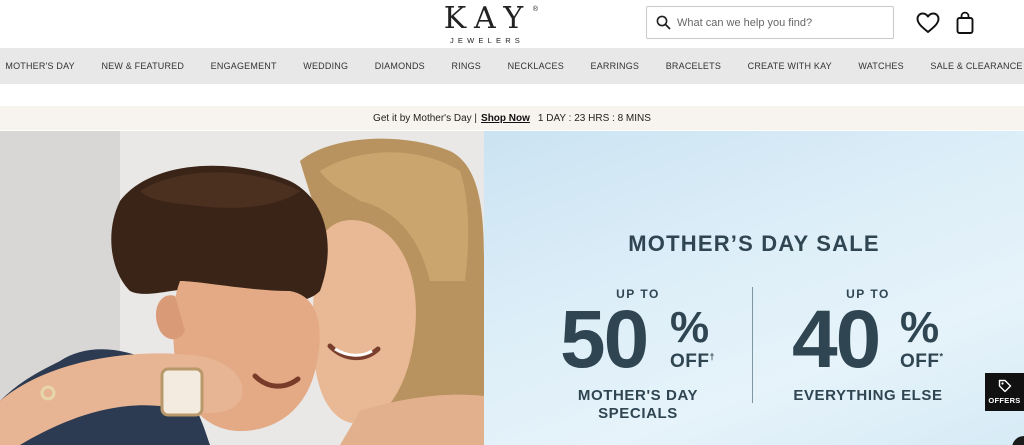 This screenshot has width=1024, height=445. Describe the element at coordinates (941, 356) in the screenshot. I see `offer-footnote-mark: *` at that location.